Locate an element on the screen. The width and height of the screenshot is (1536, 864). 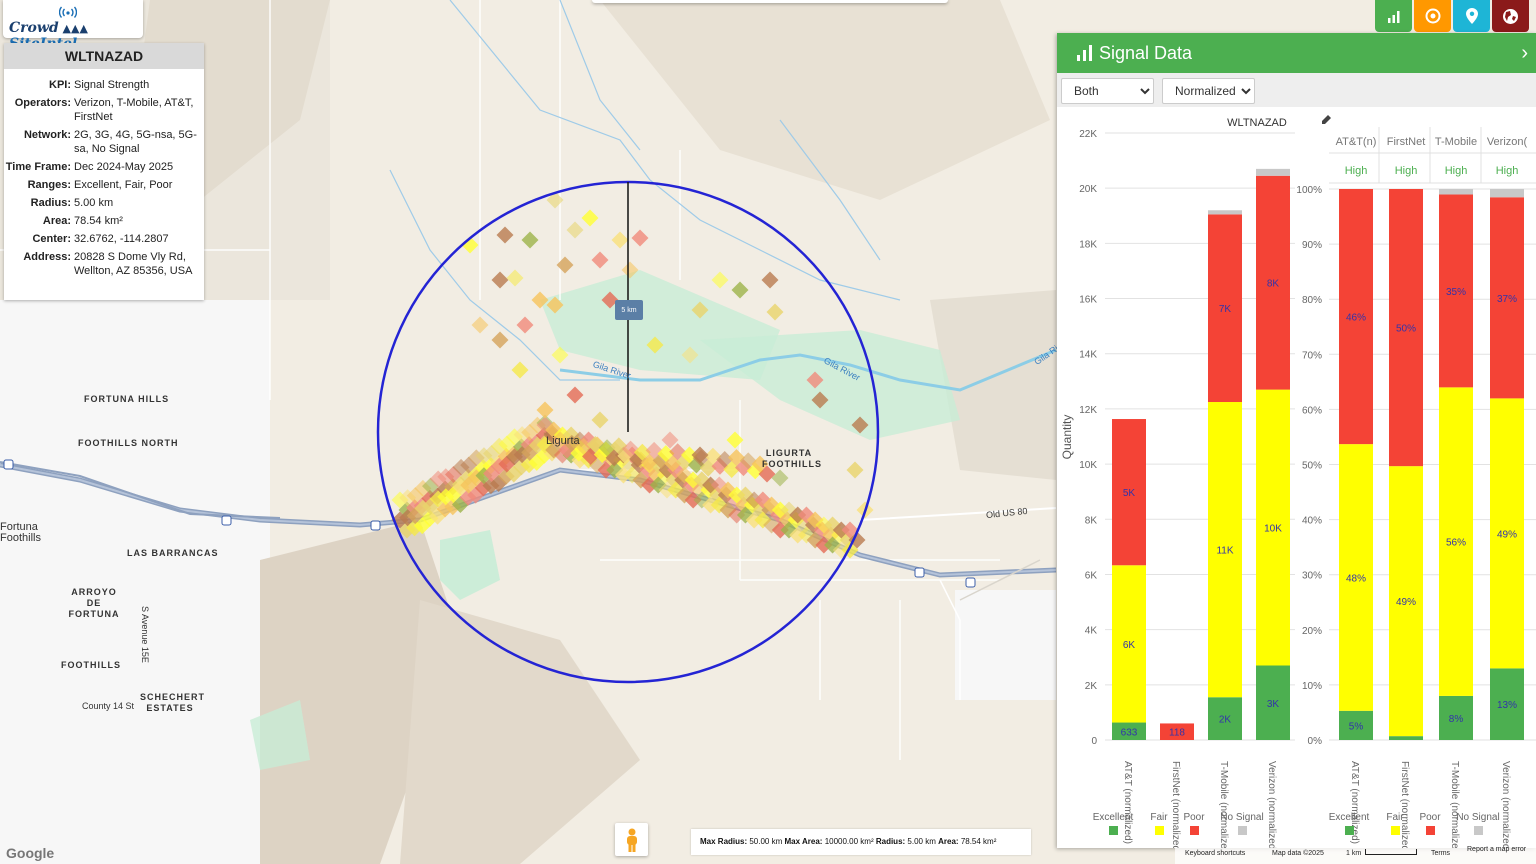
target-button is located at coordinates (1432, 16).